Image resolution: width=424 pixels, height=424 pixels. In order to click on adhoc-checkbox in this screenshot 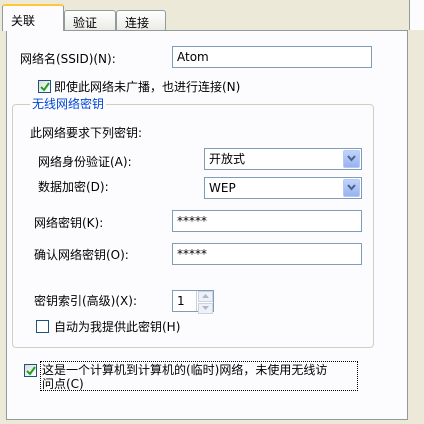, I will do `click(30, 370)`.